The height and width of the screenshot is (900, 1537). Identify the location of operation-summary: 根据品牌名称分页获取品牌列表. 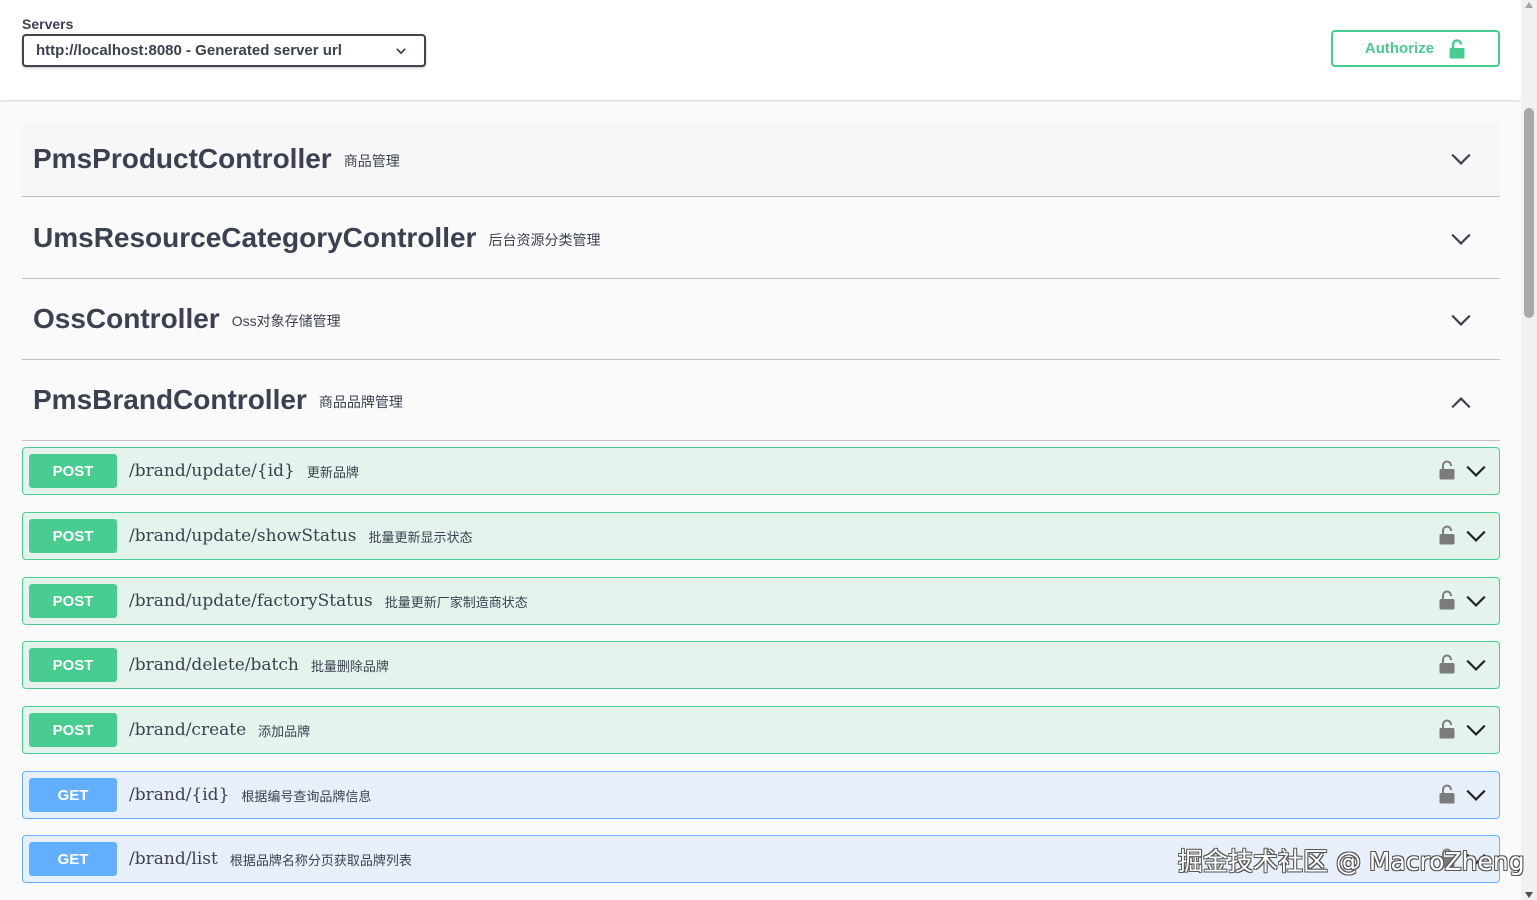
(320, 860).